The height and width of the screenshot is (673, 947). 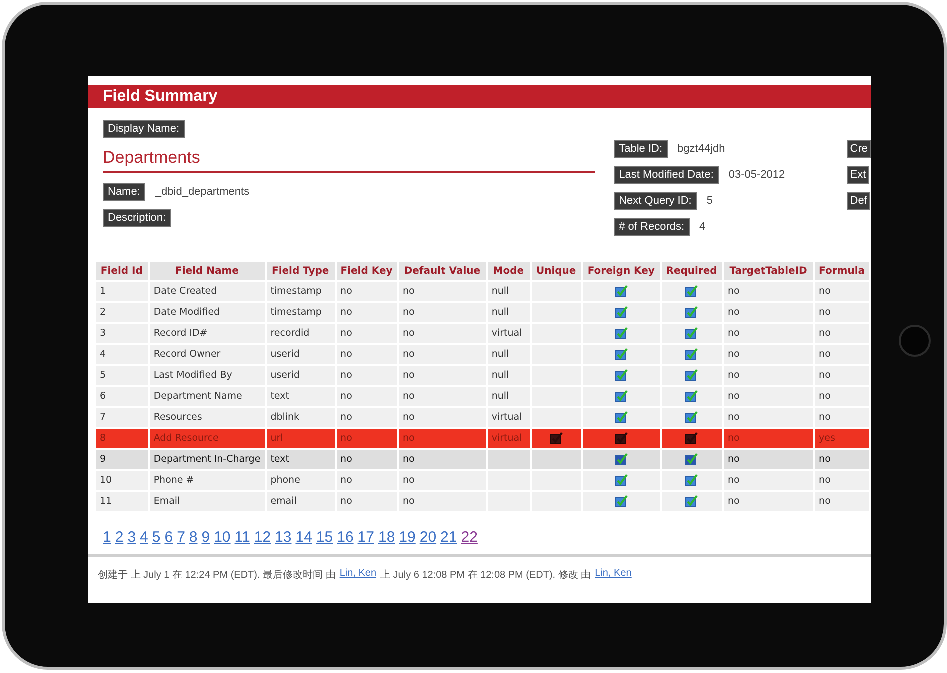 What do you see at coordinates (207, 501) in the screenshot?
I see `table-cell: Email` at bounding box center [207, 501].